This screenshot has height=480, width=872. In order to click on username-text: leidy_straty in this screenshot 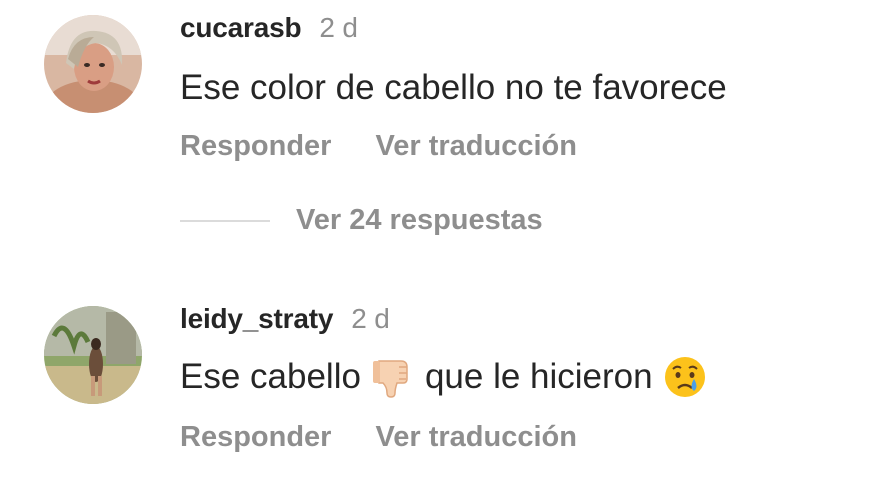, I will do `click(256, 318)`.